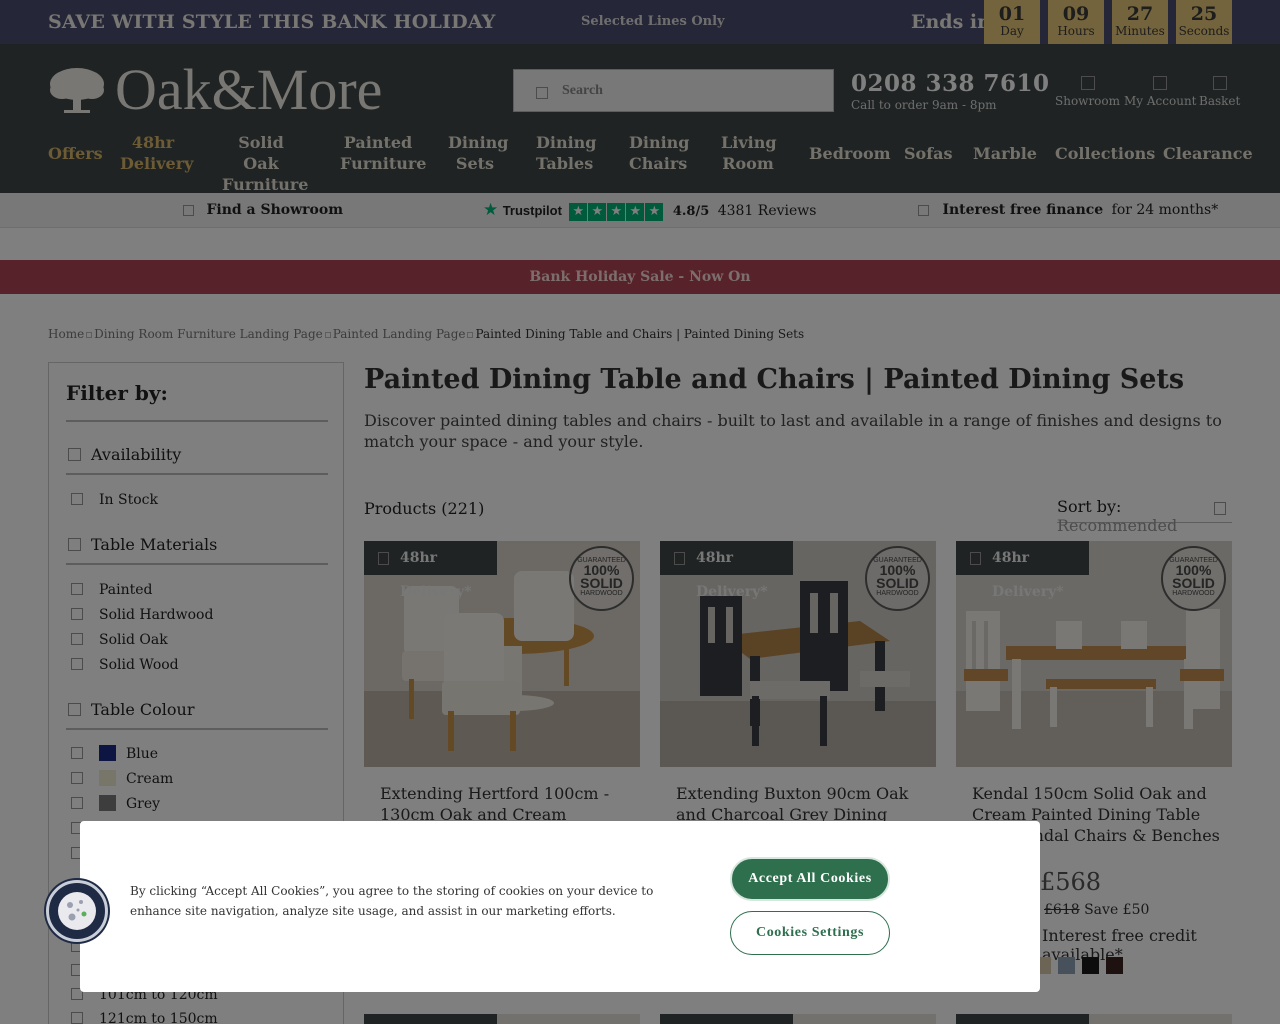  Describe the element at coordinates (810, 933) in the screenshot. I see `cookie-settings-button: Cookies Settings` at that location.